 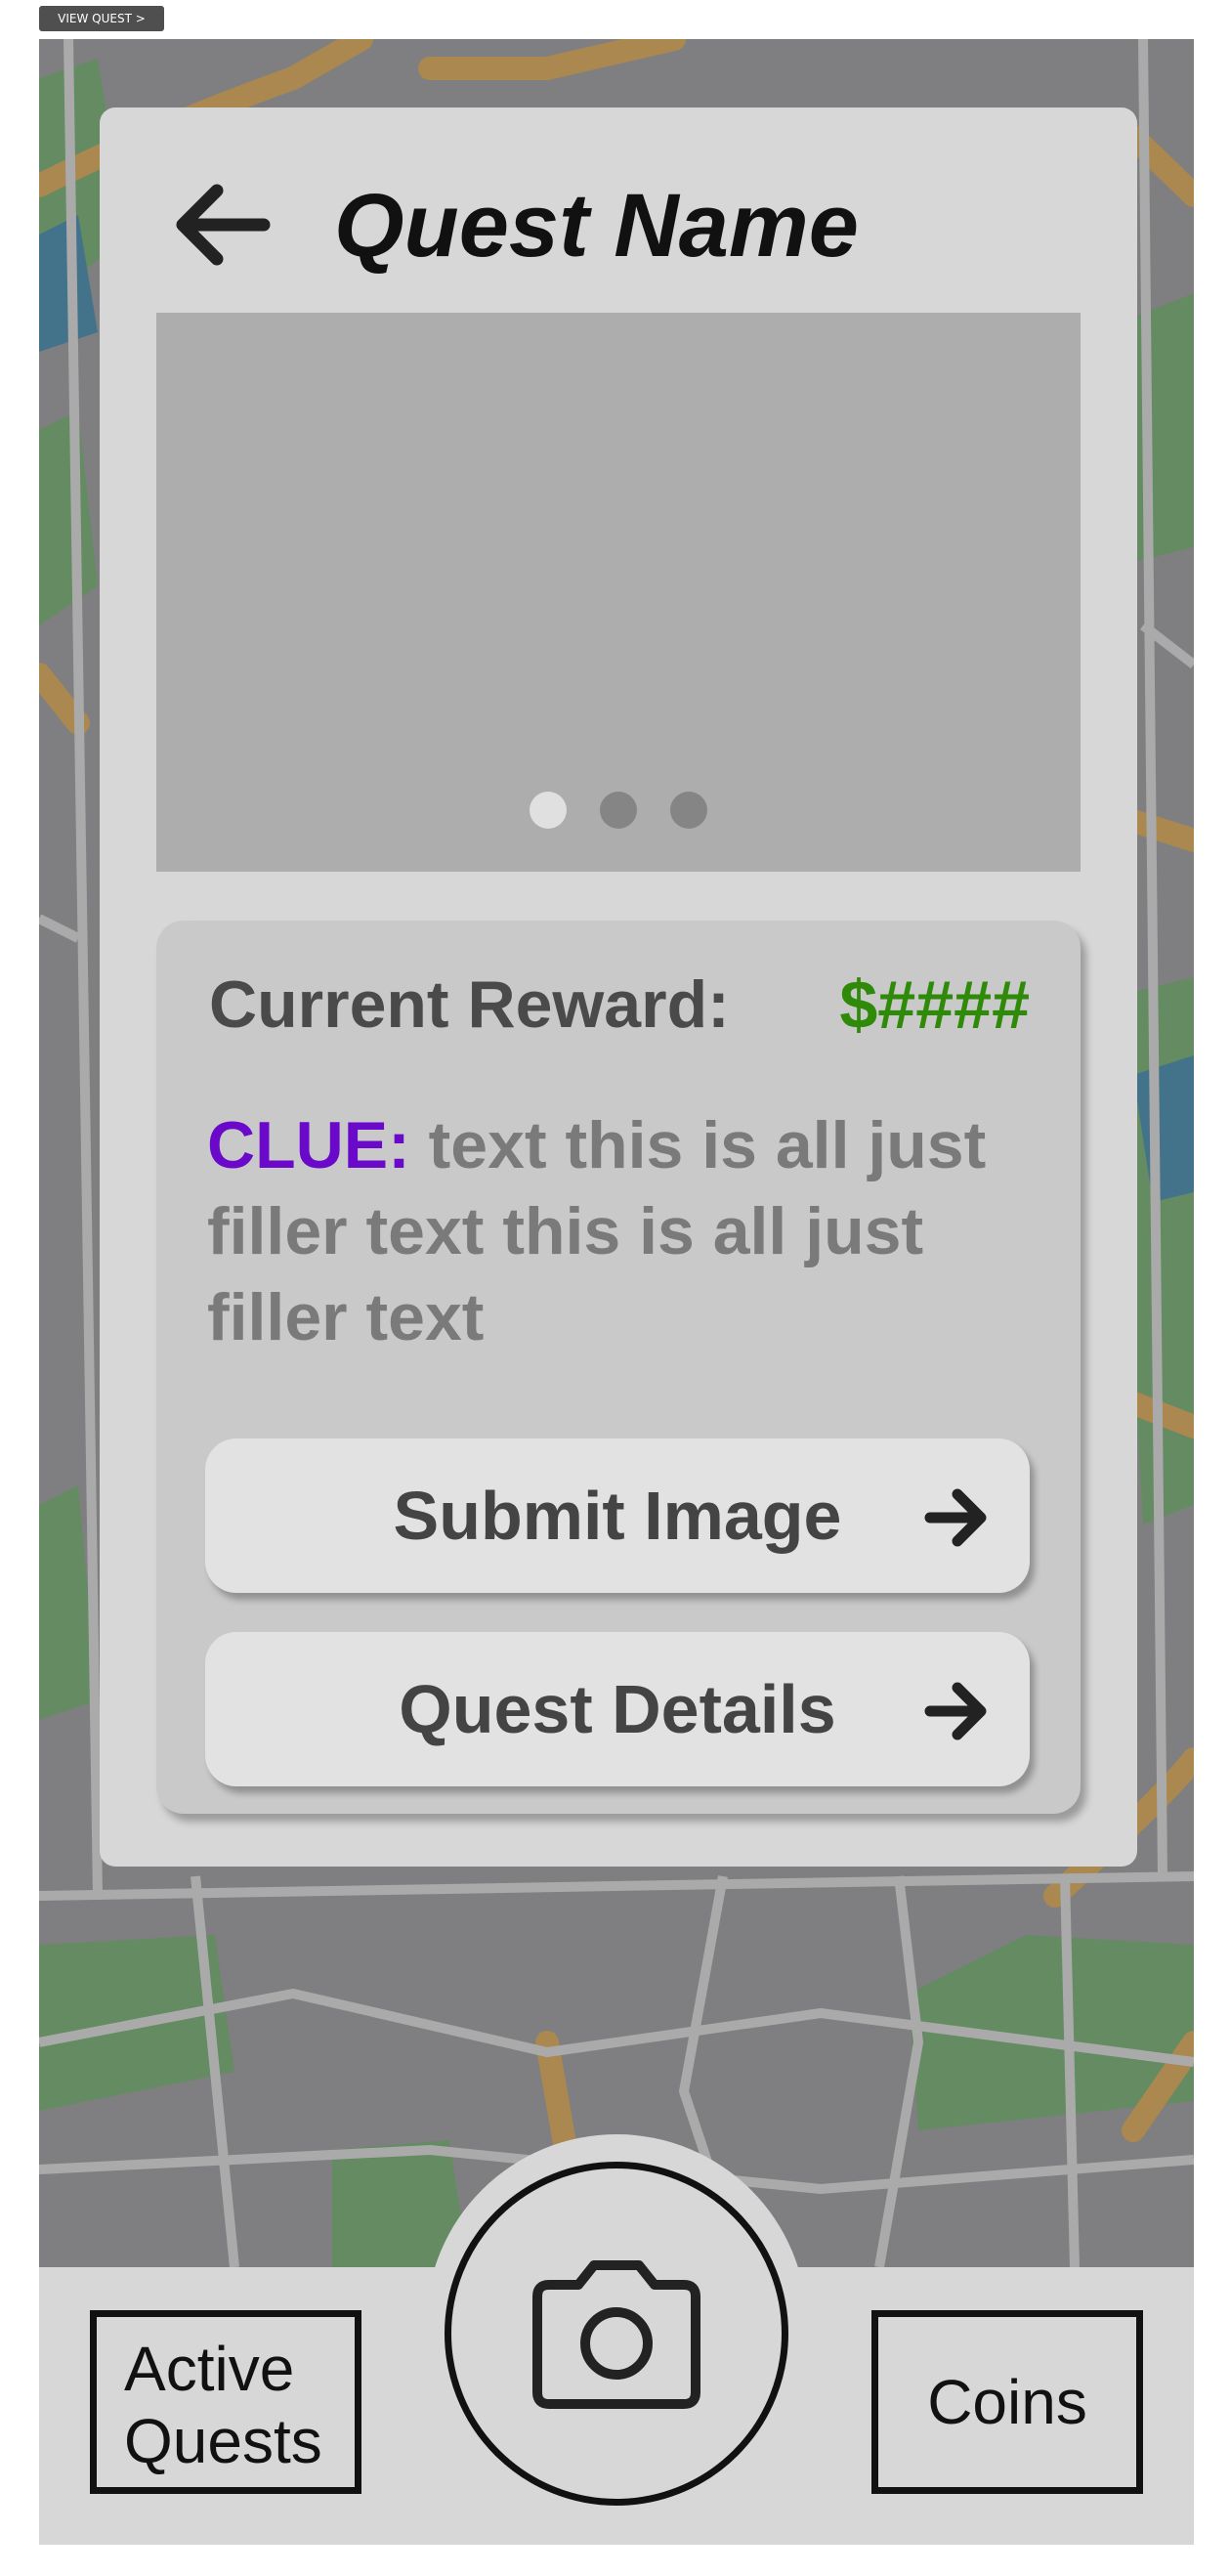 I want to click on active-quests-button: Active Quests, so click(x=225, y=2402).